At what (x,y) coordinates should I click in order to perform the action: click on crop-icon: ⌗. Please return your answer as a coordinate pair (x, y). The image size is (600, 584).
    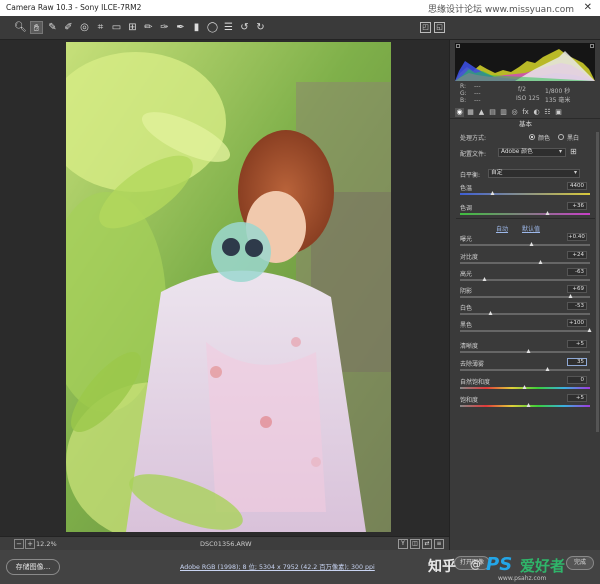
    Looking at the image, I should click on (100, 27).